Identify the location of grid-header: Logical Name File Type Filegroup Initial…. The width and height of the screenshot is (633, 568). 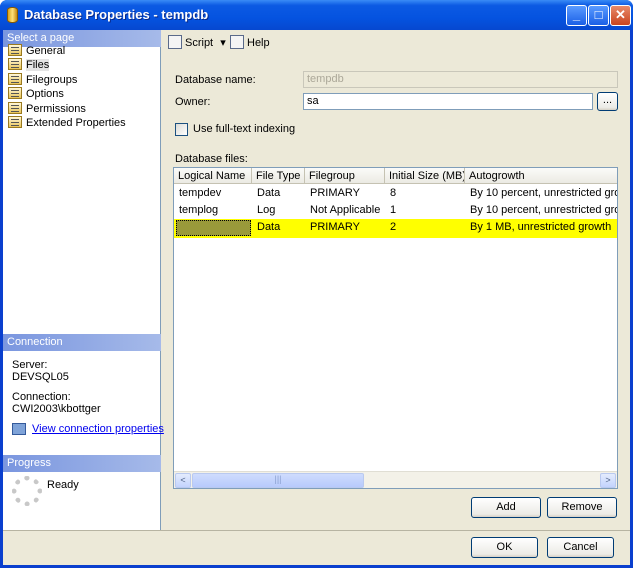
(395, 176).